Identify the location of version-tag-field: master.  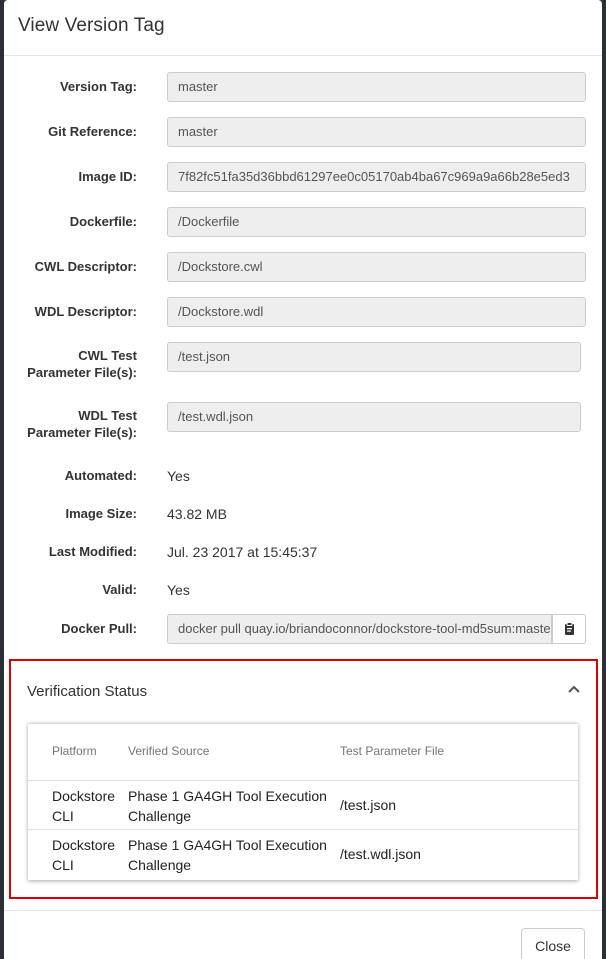
(376, 87).